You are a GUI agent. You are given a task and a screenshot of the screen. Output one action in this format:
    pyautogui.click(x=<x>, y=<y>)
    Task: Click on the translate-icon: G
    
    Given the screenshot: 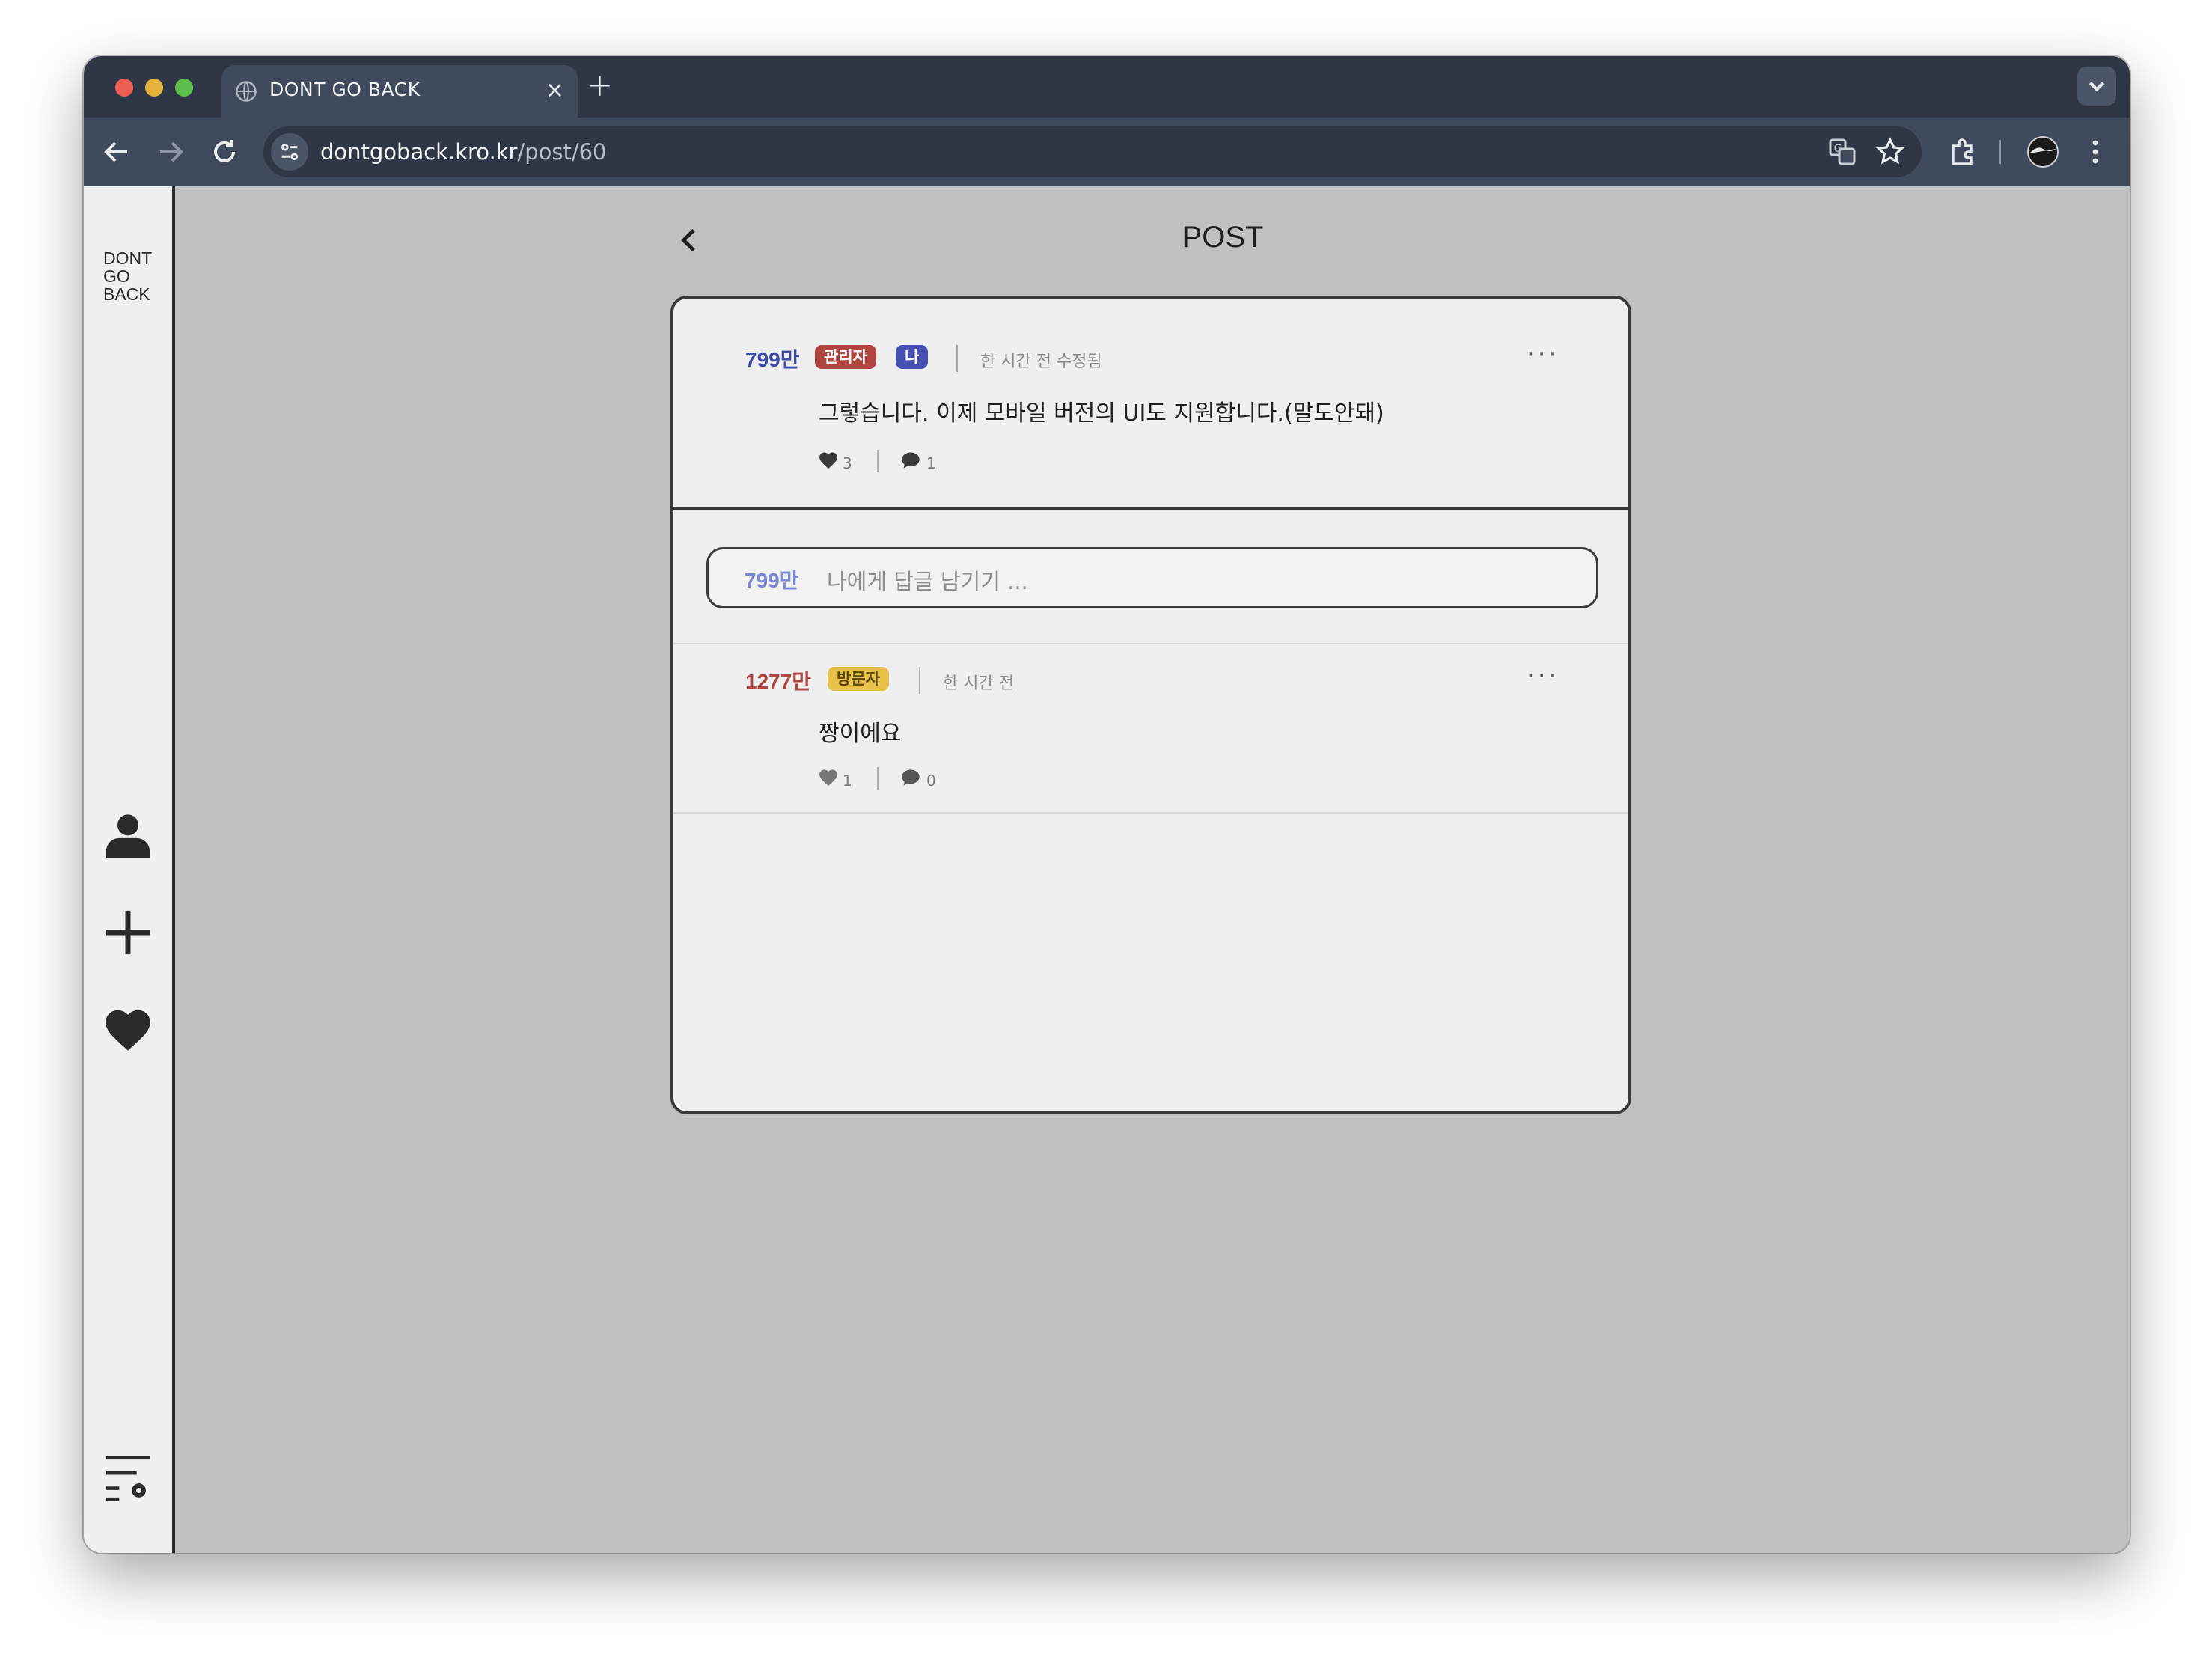 What is the action you would take?
    pyautogui.click(x=1842, y=152)
    